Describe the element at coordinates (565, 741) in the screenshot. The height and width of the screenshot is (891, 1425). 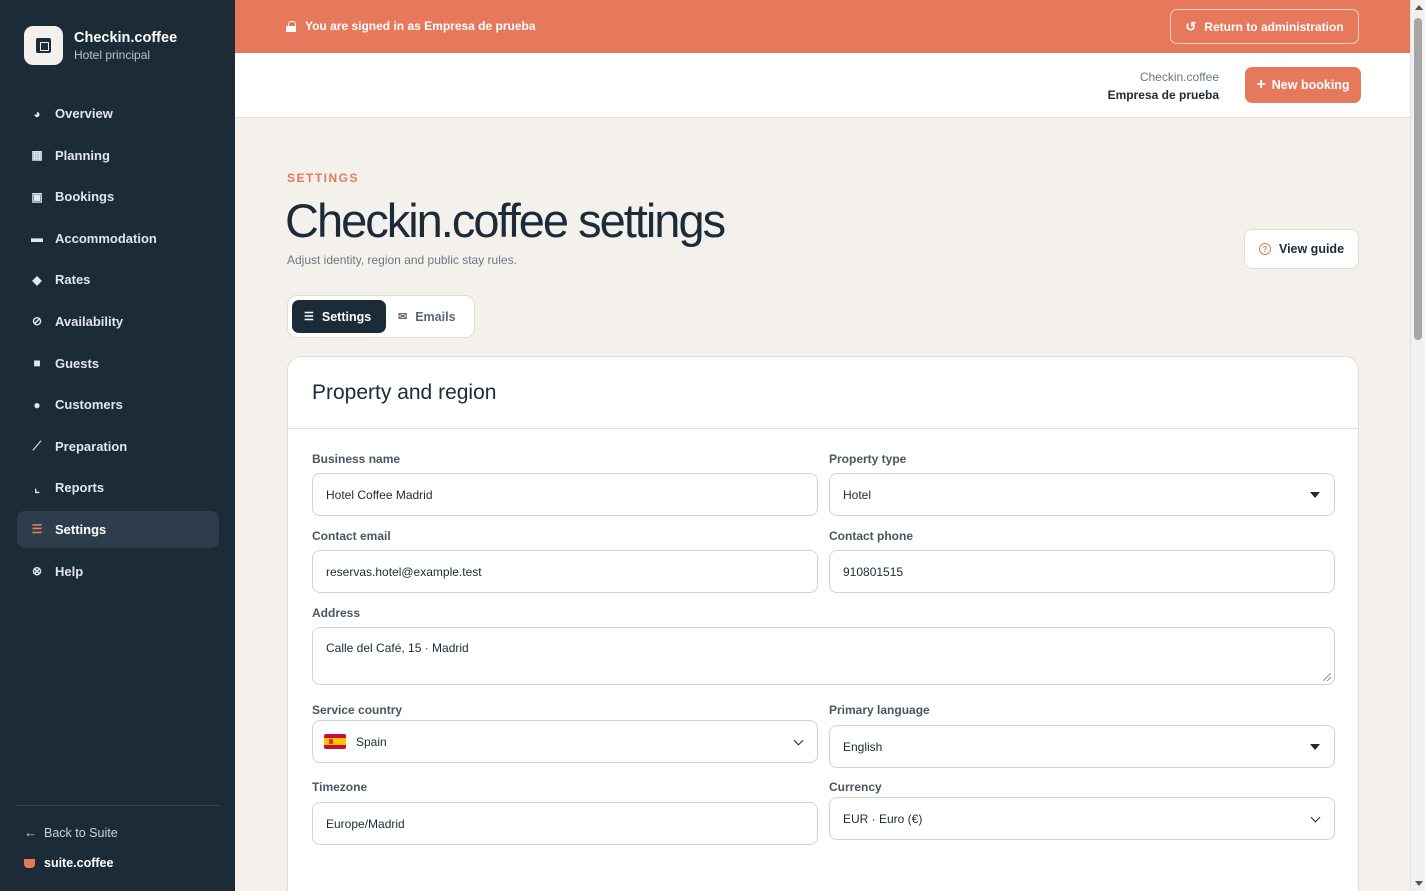
I see `service-country-select: Spain` at that location.